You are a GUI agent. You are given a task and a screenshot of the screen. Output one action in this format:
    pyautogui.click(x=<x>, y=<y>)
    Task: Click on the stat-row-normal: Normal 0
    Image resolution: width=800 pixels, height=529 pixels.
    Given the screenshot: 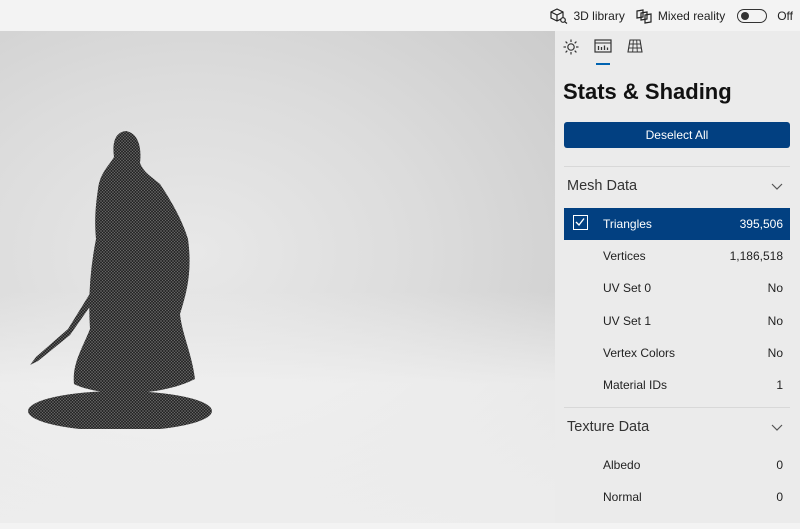 What is the action you would take?
    pyautogui.click(x=677, y=497)
    